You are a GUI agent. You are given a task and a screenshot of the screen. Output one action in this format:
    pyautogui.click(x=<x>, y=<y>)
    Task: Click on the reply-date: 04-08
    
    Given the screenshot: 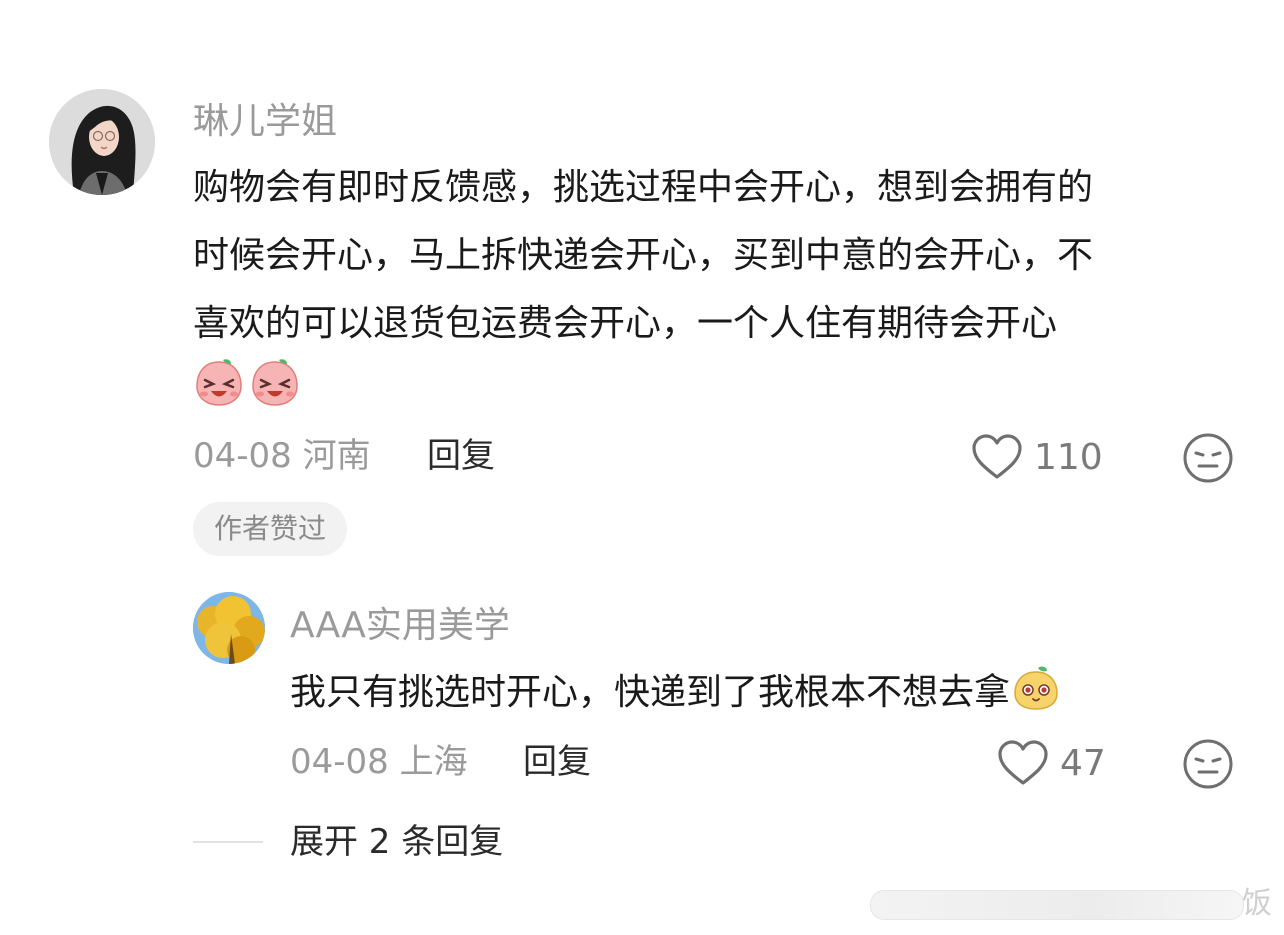 What is the action you would take?
    pyautogui.click(x=339, y=762)
    